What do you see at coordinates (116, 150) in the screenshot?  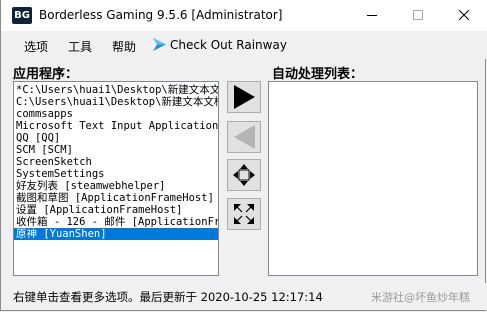 I see `application-list-item: SCM [SCM]` at bounding box center [116, 150].